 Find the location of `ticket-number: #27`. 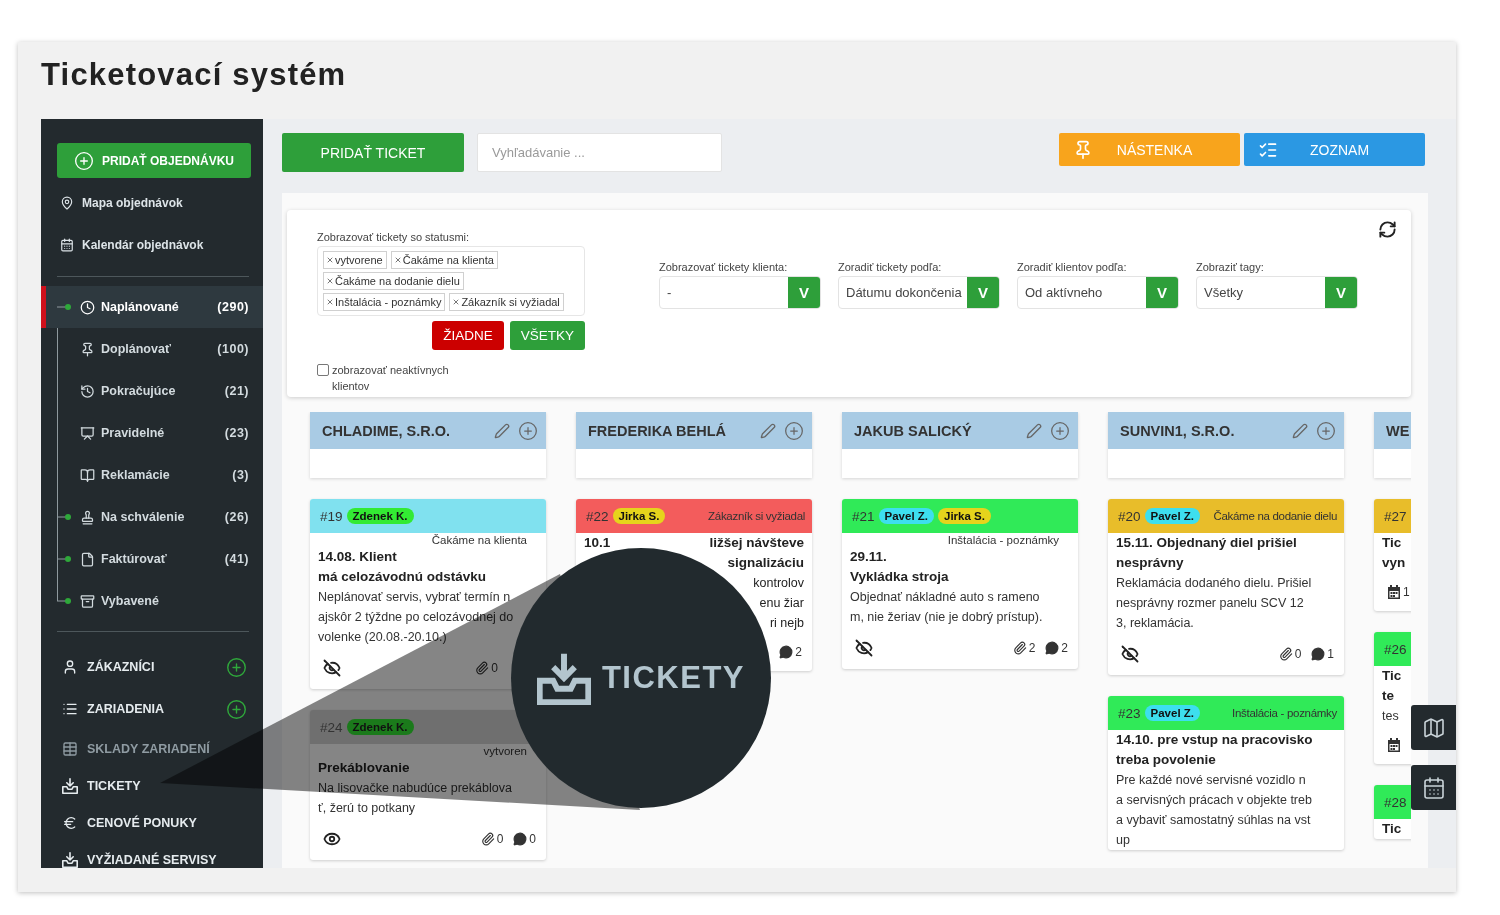

ticket-number: #27 is located at coordinates (1395, 516).